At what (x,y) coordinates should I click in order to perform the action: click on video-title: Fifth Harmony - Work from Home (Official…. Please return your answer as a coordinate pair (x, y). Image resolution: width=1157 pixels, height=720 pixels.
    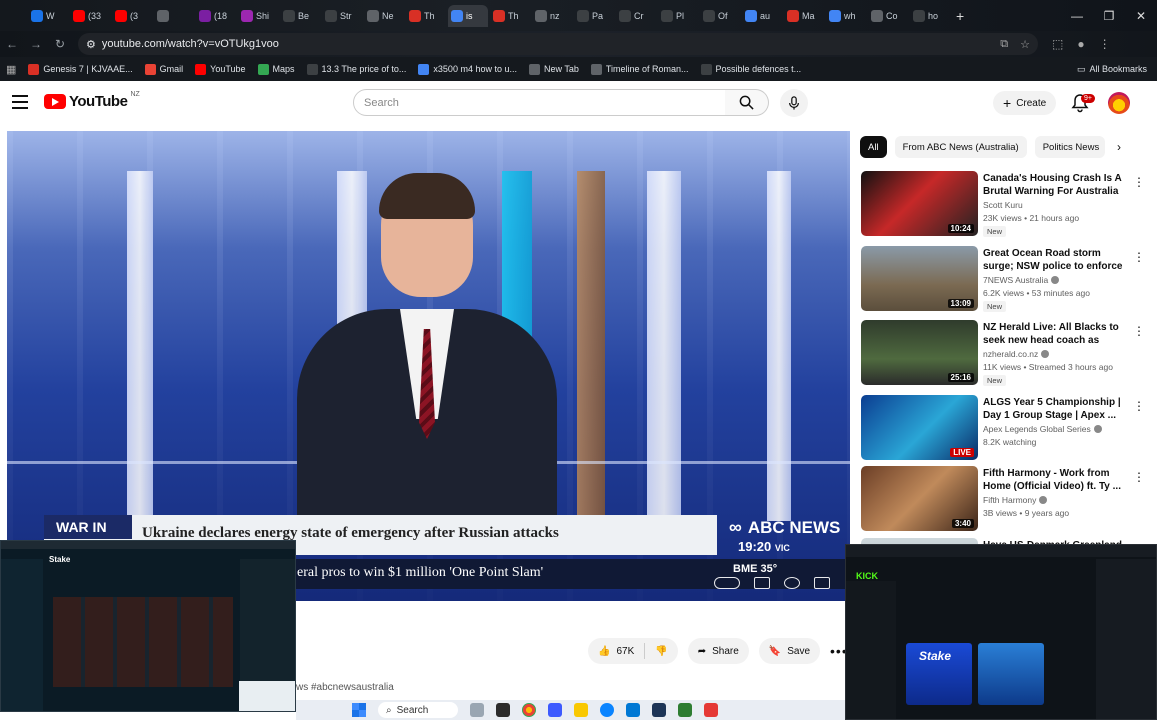
    Looking at the image, I should click on (1054, 480).